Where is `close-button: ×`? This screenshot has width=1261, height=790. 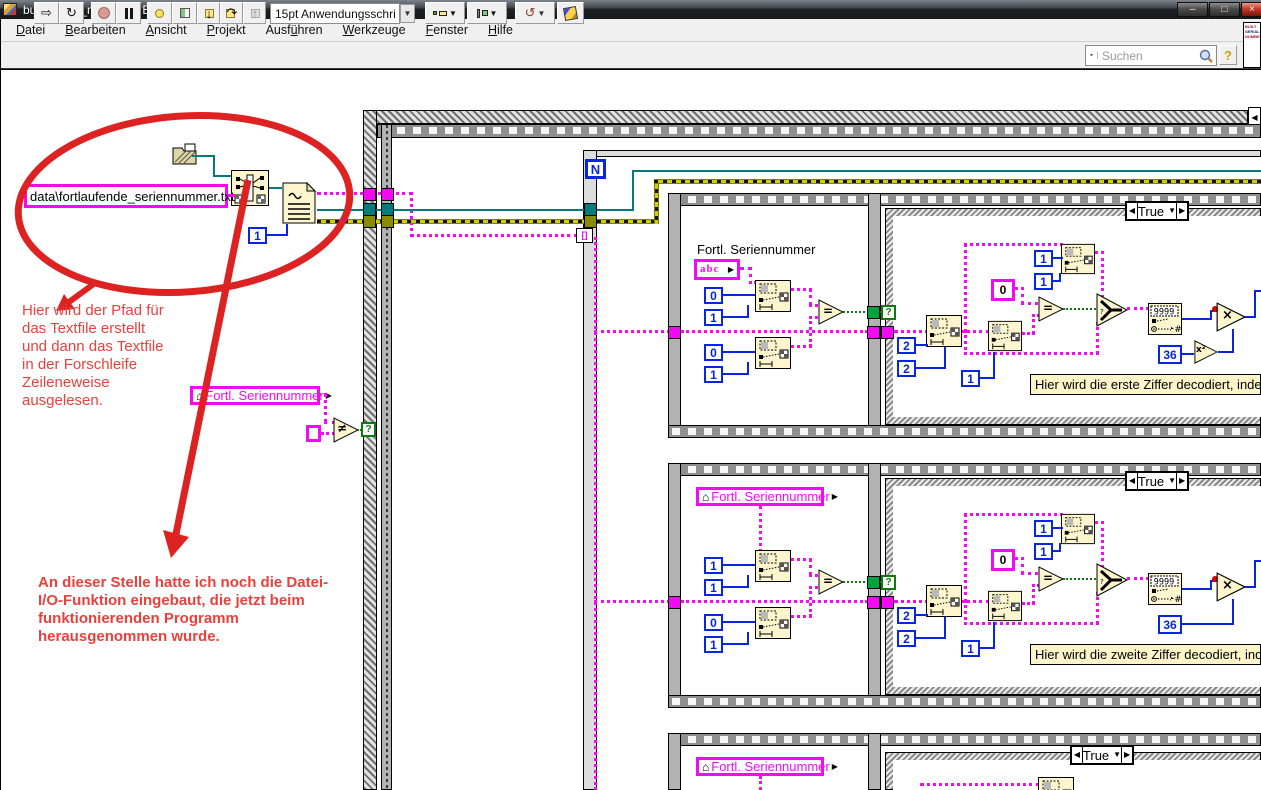
close-button: × is located at coordinates (1251, 9).